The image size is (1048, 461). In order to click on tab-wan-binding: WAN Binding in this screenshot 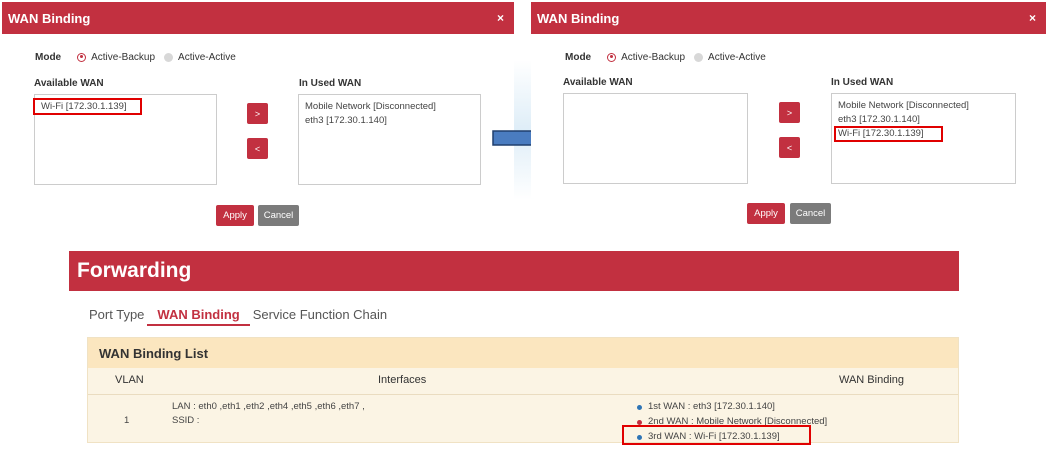, I will do `click(198, 316)`.